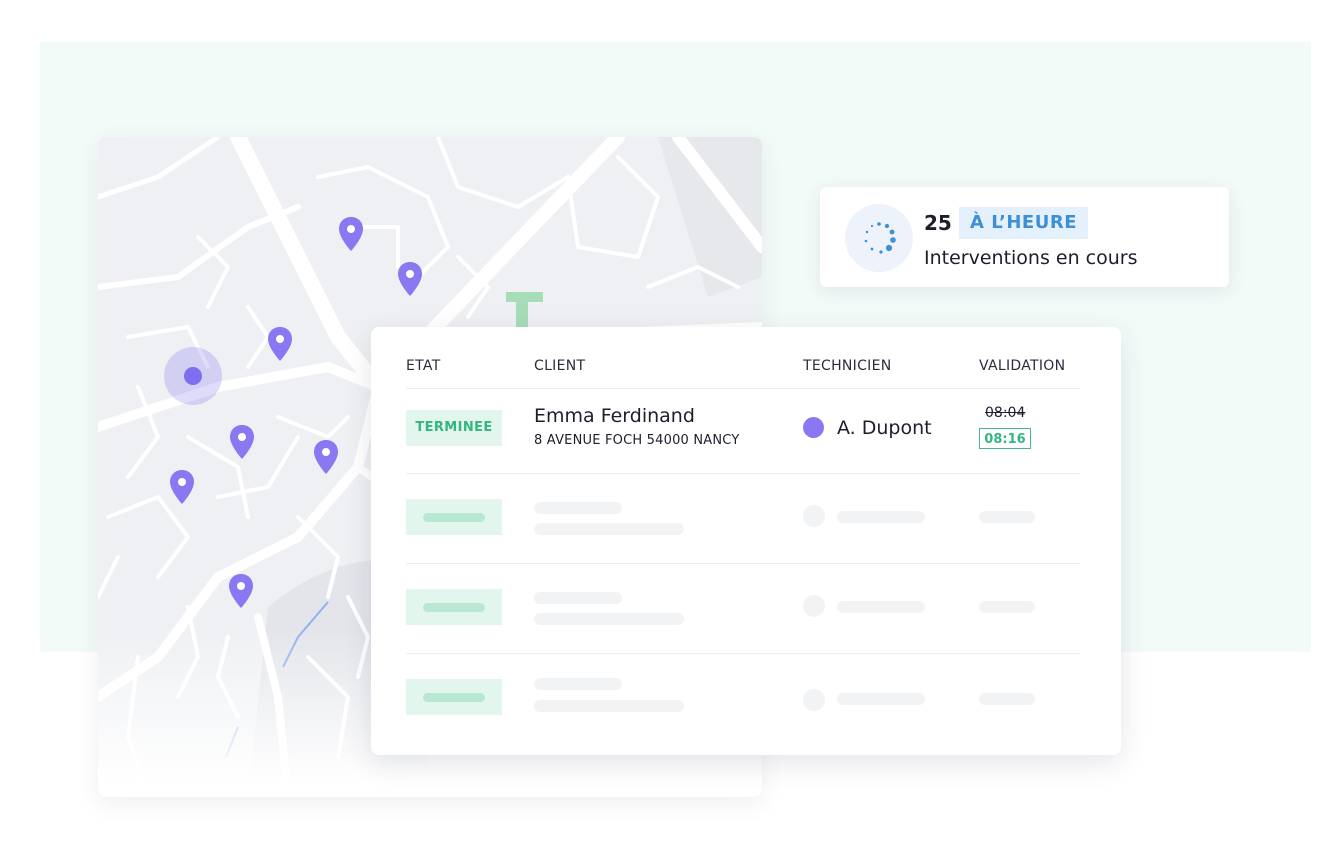 The height and width of the screenshot is (865, 1344). I want to click on spinner-container, so click(879, 238).